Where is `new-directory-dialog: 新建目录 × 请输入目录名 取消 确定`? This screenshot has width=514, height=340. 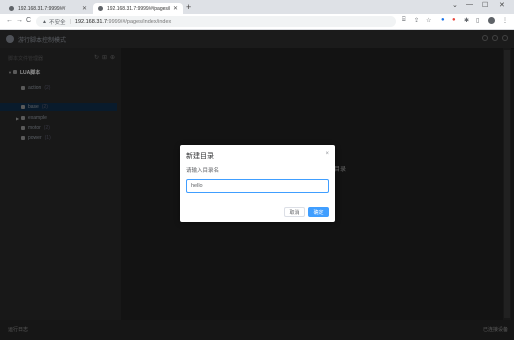 new-directory-dialog: 新建目录 × 请输入目录名 取消 确定 is located at coordinates (257, 183).